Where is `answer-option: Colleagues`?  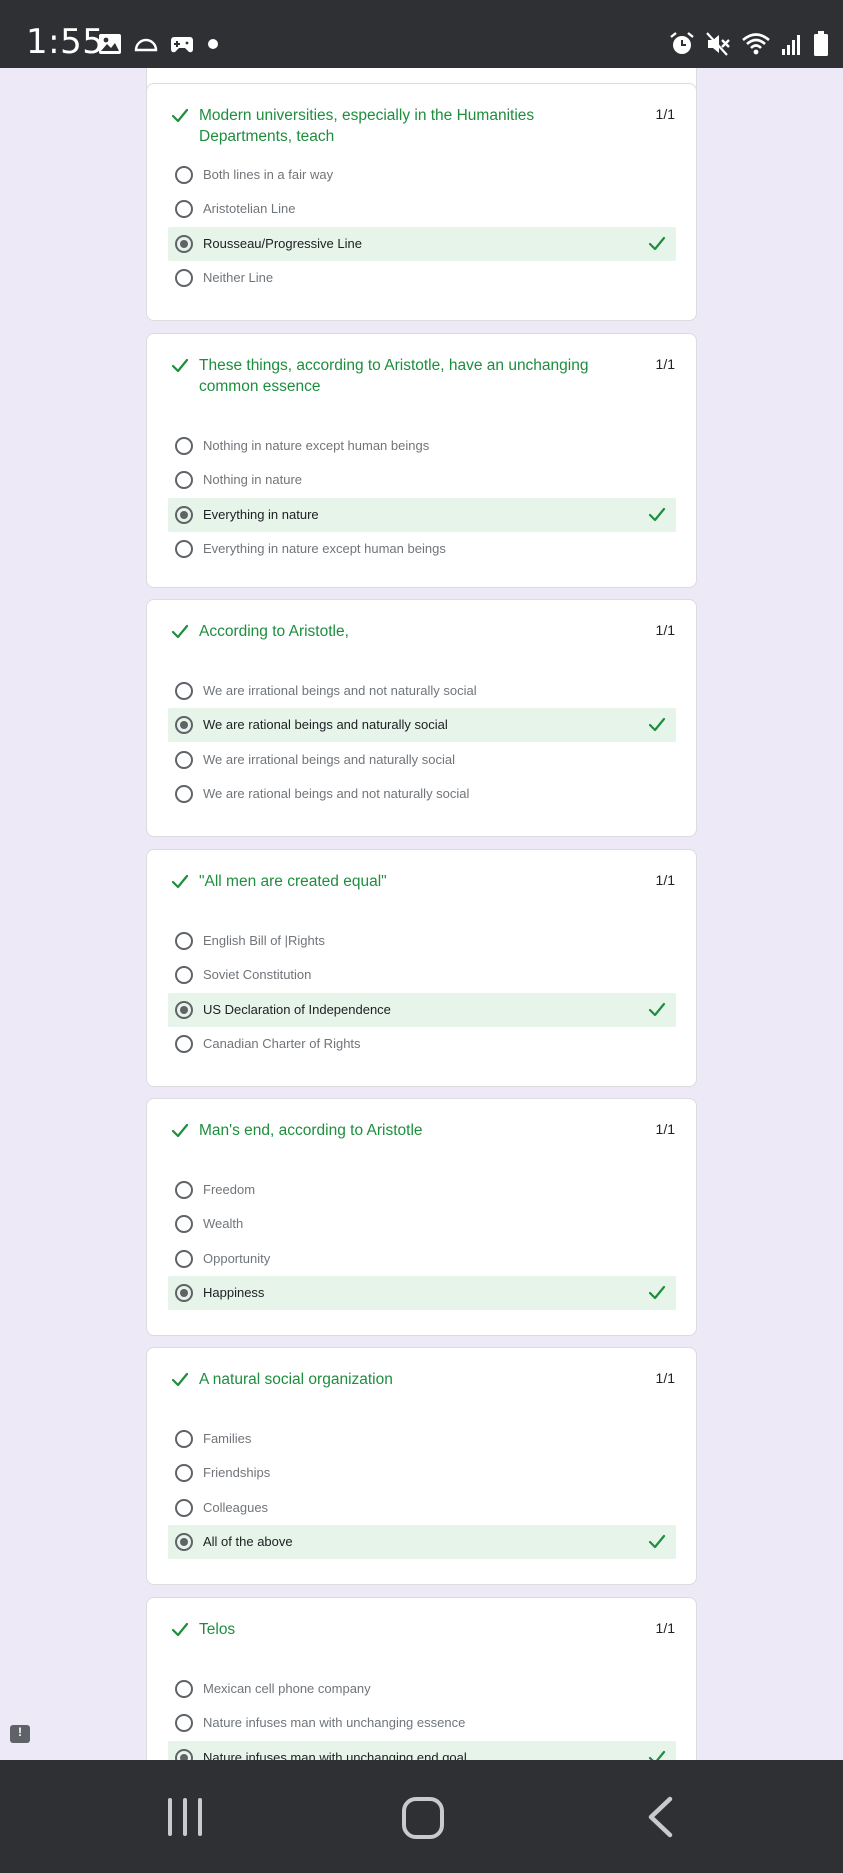 answer-option: Colleagues is located at coordinates (422, 1508).